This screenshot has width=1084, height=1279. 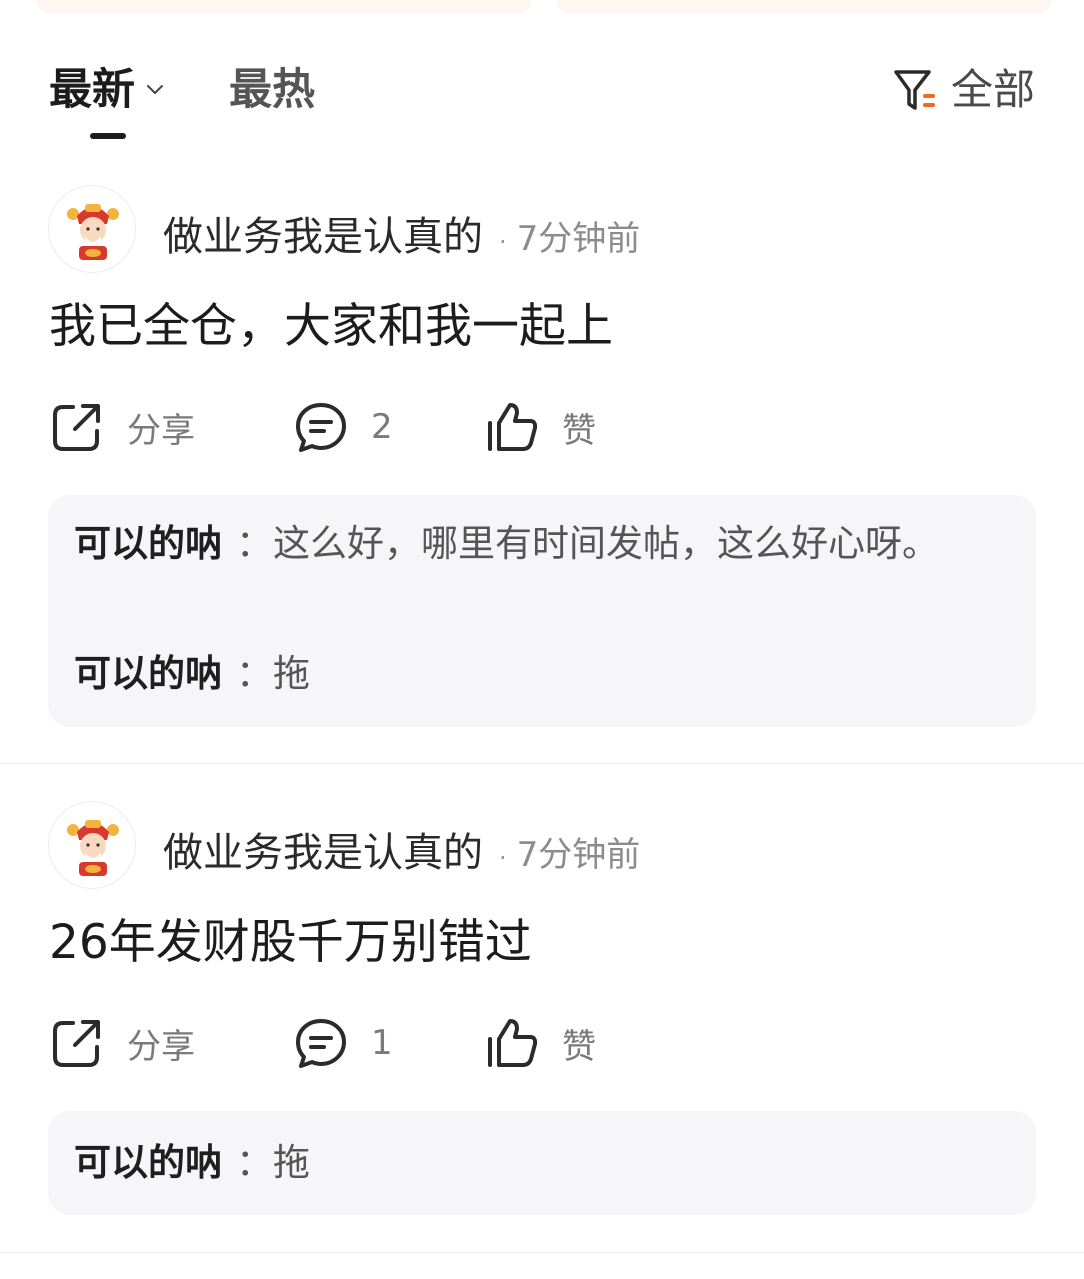 What do you see at coordinates (331, 327) in the screenshot?
I see `post-content: 我已全仓，大家和我一起上` at bounding box center [331, 327].